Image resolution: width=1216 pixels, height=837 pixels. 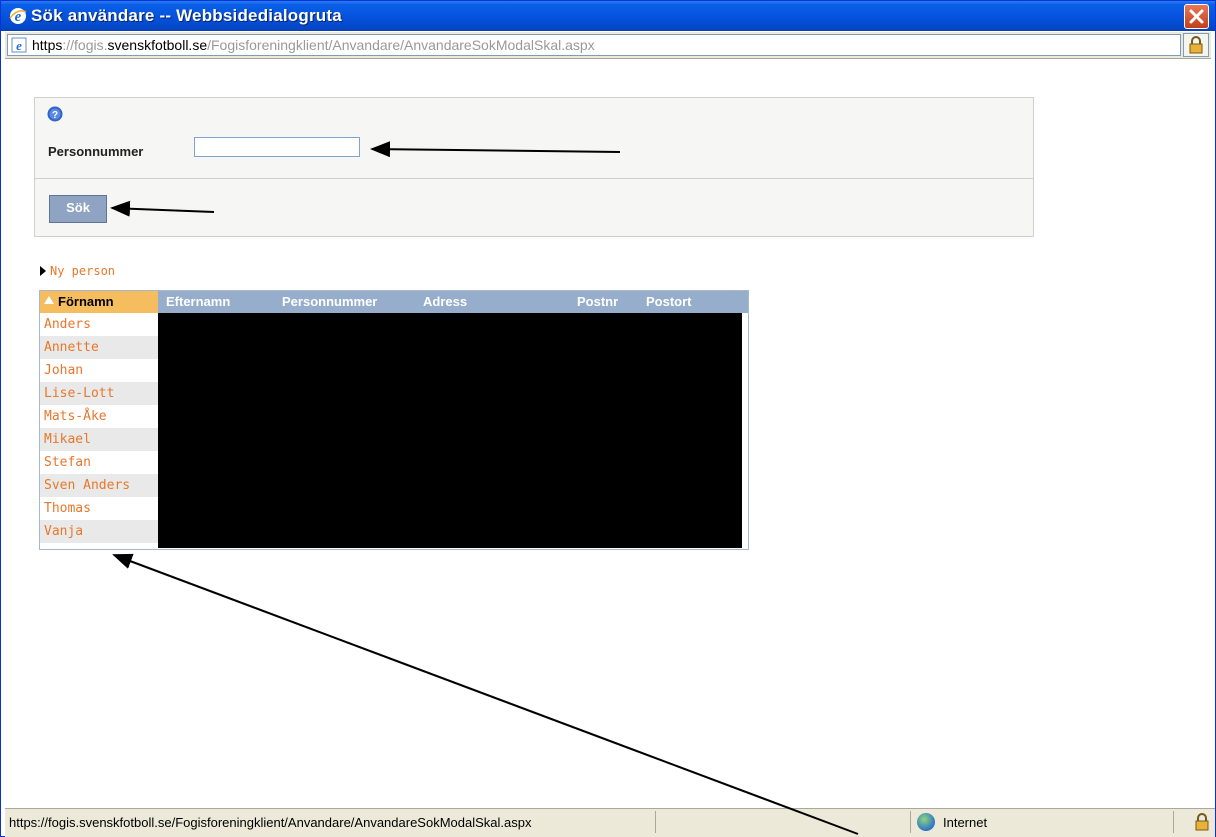 What do you see at coordinates (99, 370) in the screenshot?
I see `row-firstname-link: Johan` at bounding box center [99, 370].